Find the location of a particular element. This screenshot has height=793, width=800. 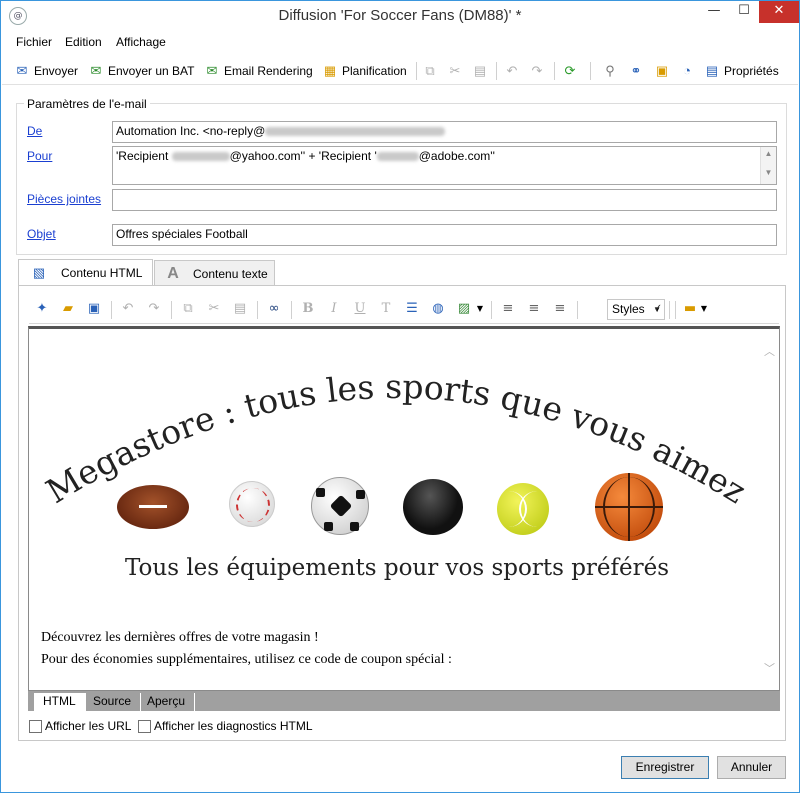

link-icon: ⚭ is located at coordinates (636, 70).